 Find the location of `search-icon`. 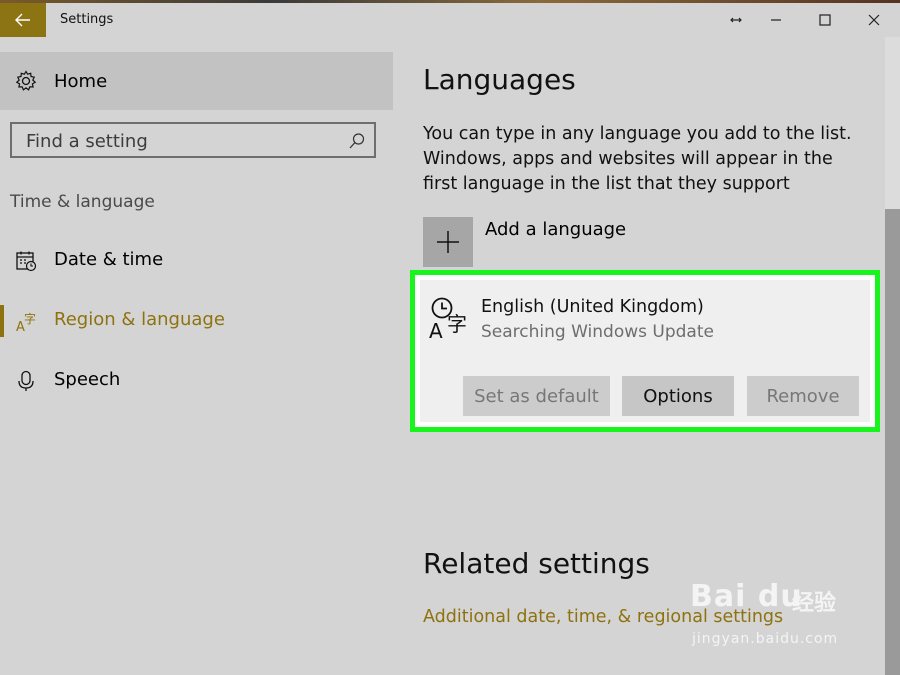

search-icon is located at coordinates (357, 141).